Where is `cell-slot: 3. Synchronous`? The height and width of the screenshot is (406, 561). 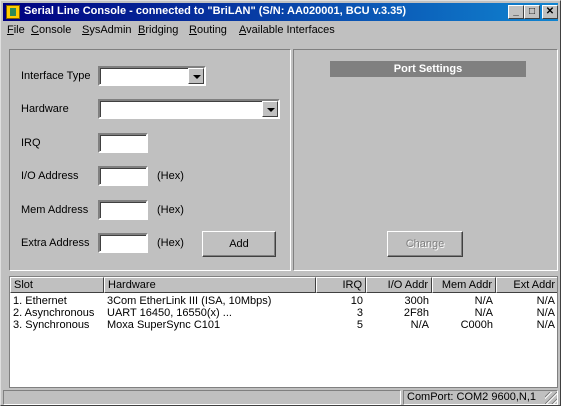 cell-slot: 3. Synchronous is located at coordinates (51, 325).